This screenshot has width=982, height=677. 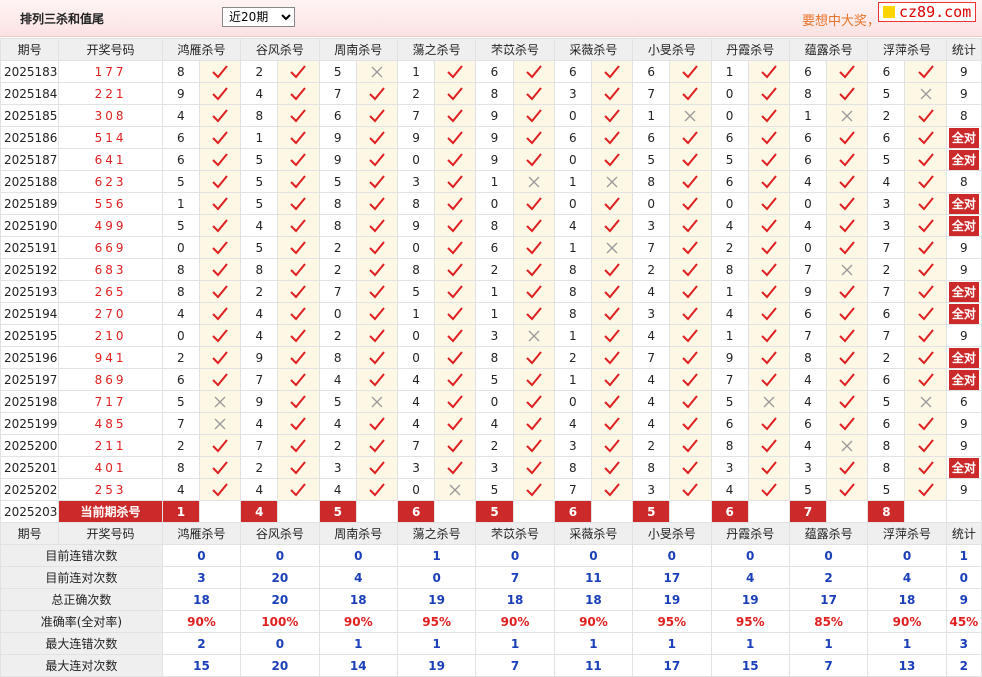 I want to click on draw-number-cell: 556, so click(x=110, y=203).